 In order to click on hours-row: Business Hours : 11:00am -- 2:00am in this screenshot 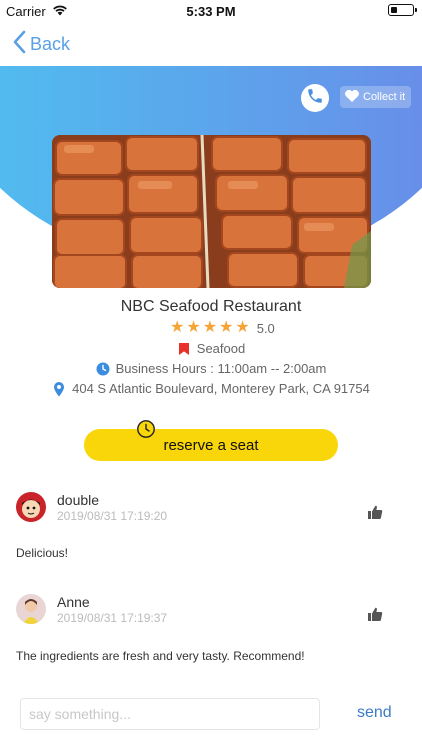, I will do `click(211, 368)`.